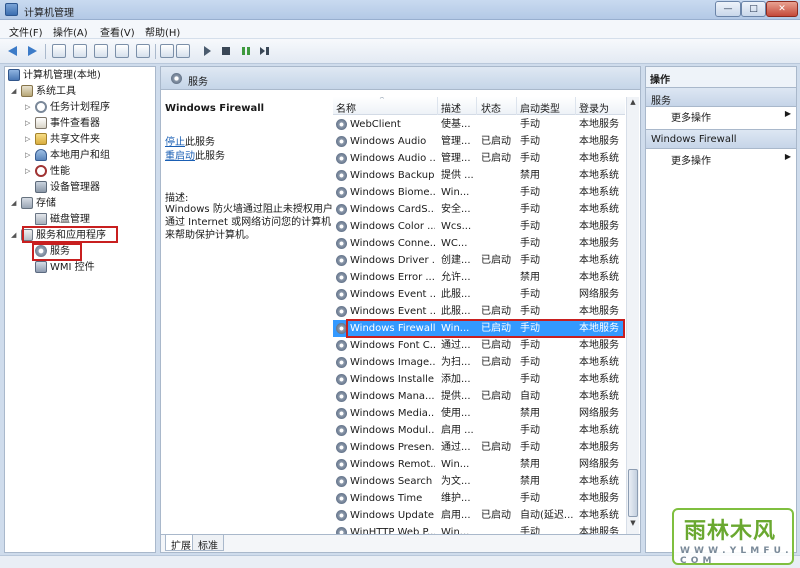  I want to click on table-row: WebClient 使基... 手动 本地服务, so click(479, 124).